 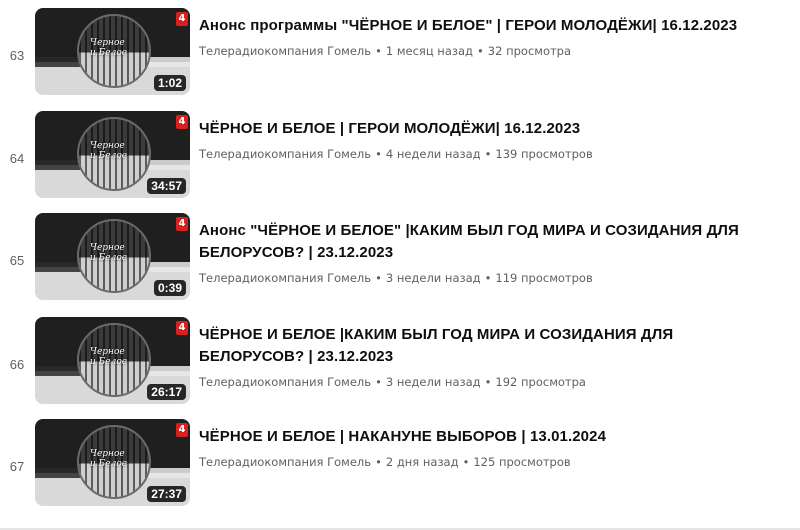 What do you see at coordinates (169, 83) in the screenshot?
I see `video-duration: 1:02` at bounding box center [169, 83].